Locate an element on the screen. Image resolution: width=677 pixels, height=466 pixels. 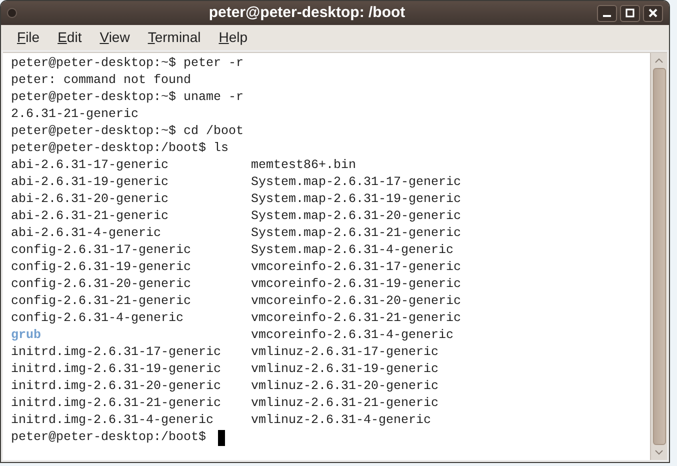
maximize-button is located at coordinates (630, 13).